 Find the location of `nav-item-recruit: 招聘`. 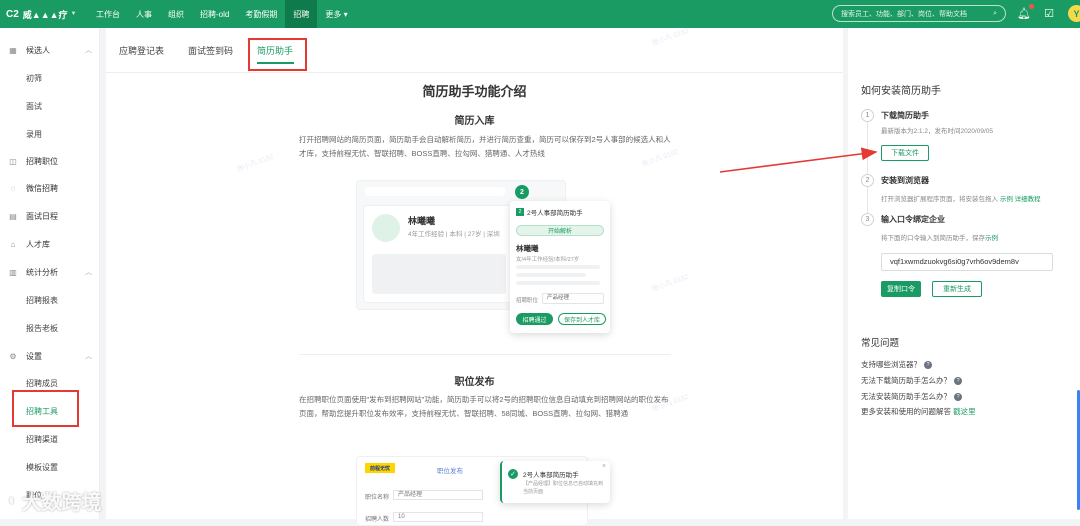

nav-item-recruit: 招聘 is located at coordinates (301, 14).